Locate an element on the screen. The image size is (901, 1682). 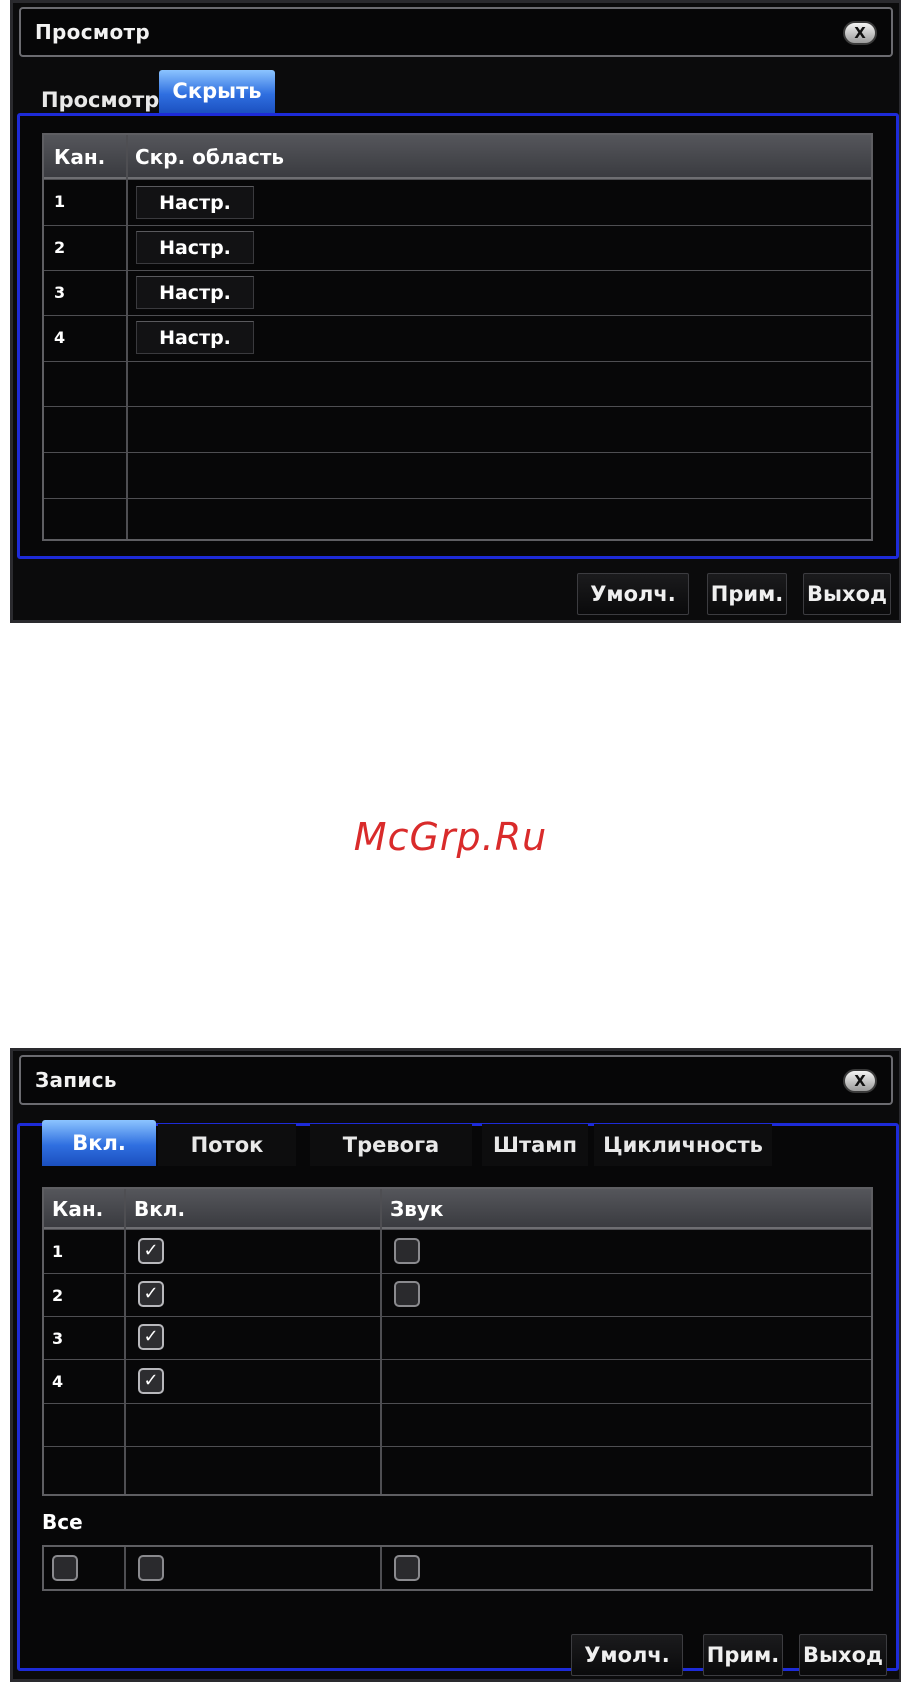
tab-hide: Скрыть is located at coordinates (217, 92).